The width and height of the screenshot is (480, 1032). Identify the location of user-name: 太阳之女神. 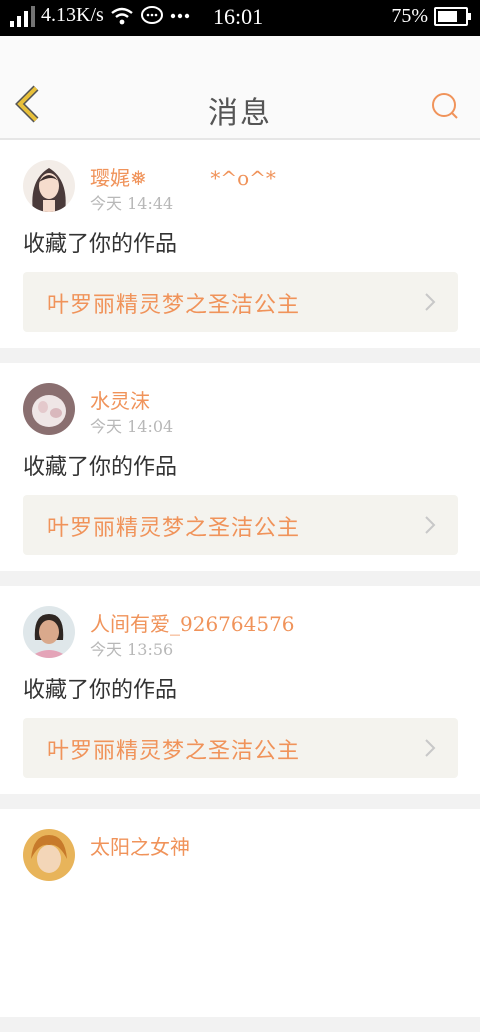
(140, 845).